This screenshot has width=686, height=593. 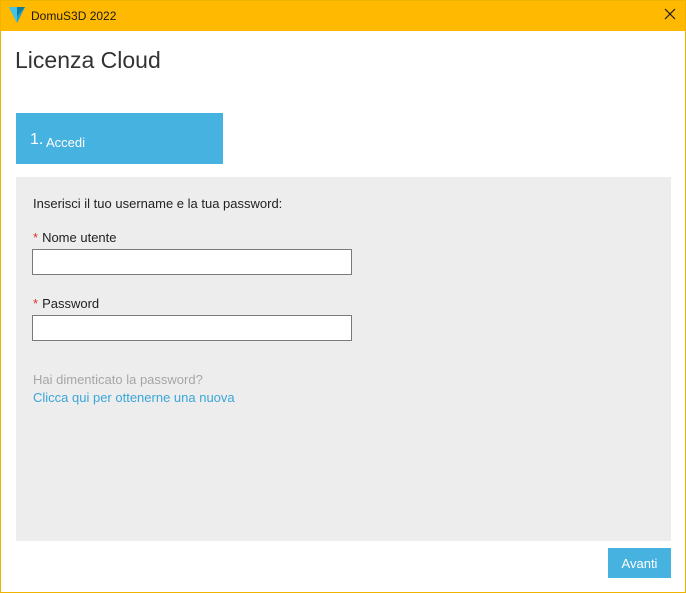 I want to click on step-number: 1., so click(x=37, y=139).